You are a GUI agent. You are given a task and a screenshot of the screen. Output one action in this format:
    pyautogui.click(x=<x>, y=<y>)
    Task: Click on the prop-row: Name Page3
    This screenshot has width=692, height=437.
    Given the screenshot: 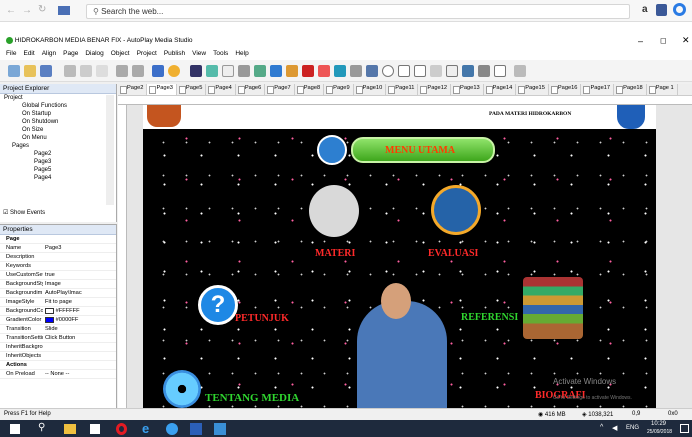 What is the action you would take?
    pyautogui.click(x=58, y=248)
    